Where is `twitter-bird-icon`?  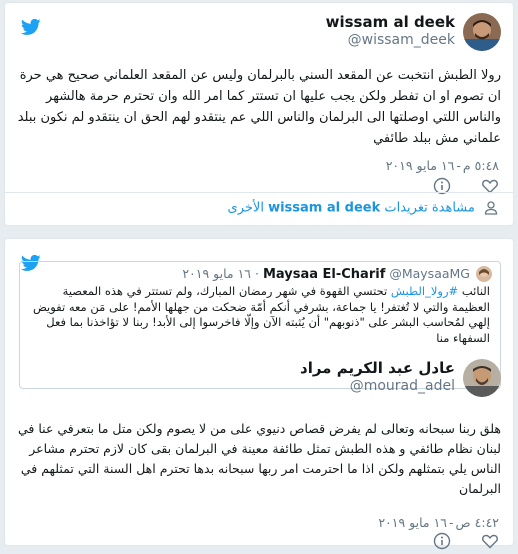 twitter-bird-icon is located at coordinates (31, 27).